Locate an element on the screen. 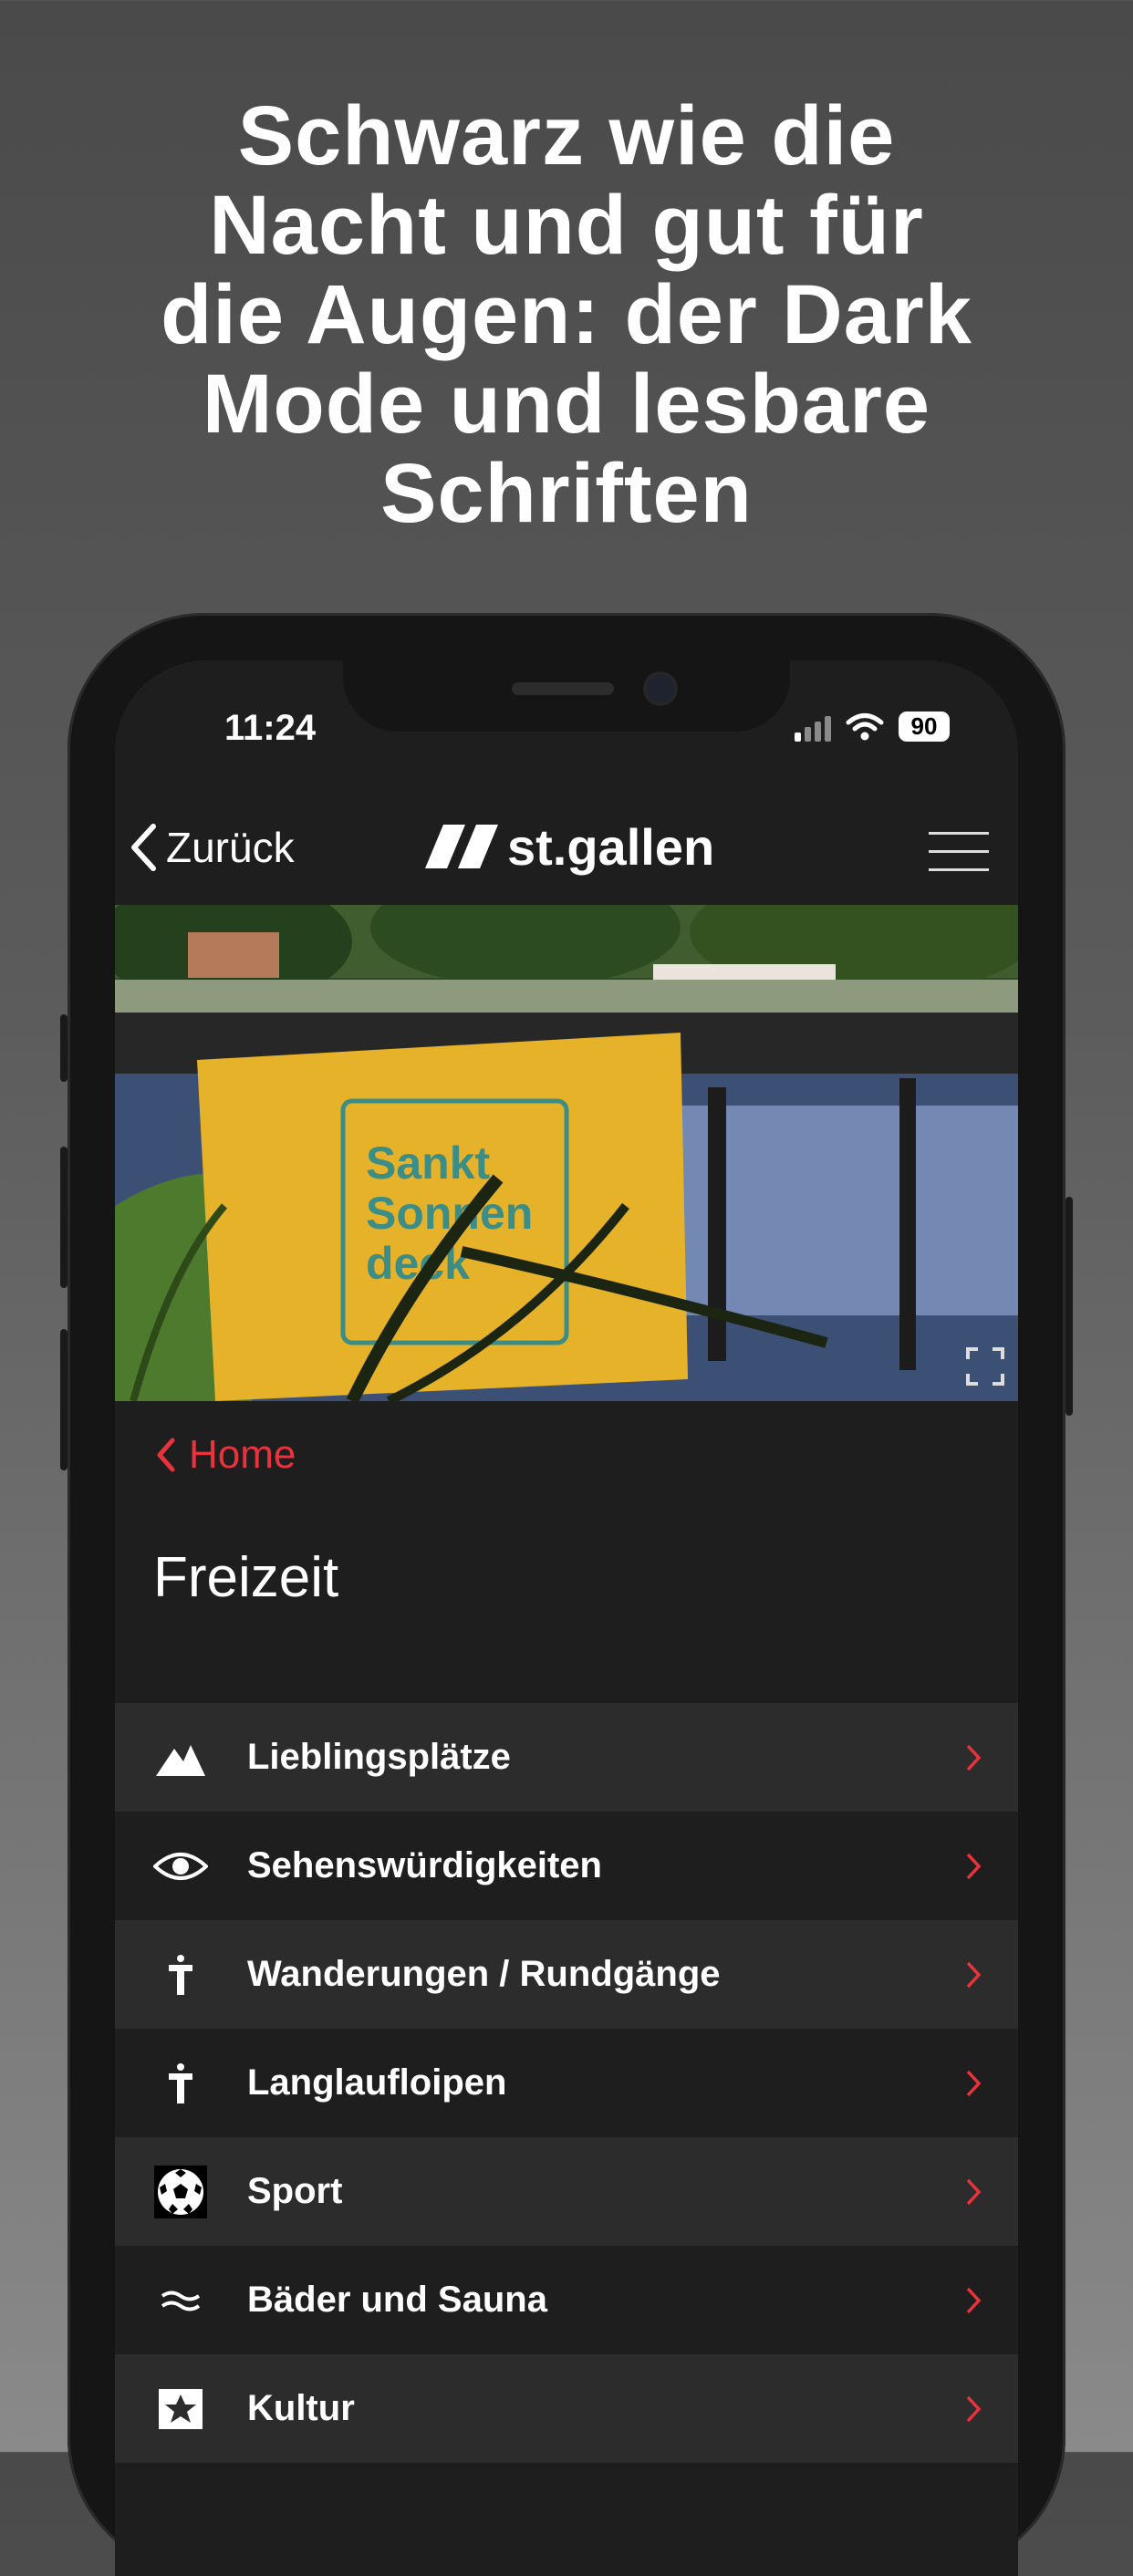 The width and height of the screenshot is (1133, 2576). towel-text-line: Sankt is located at coordinates (429, 1163).